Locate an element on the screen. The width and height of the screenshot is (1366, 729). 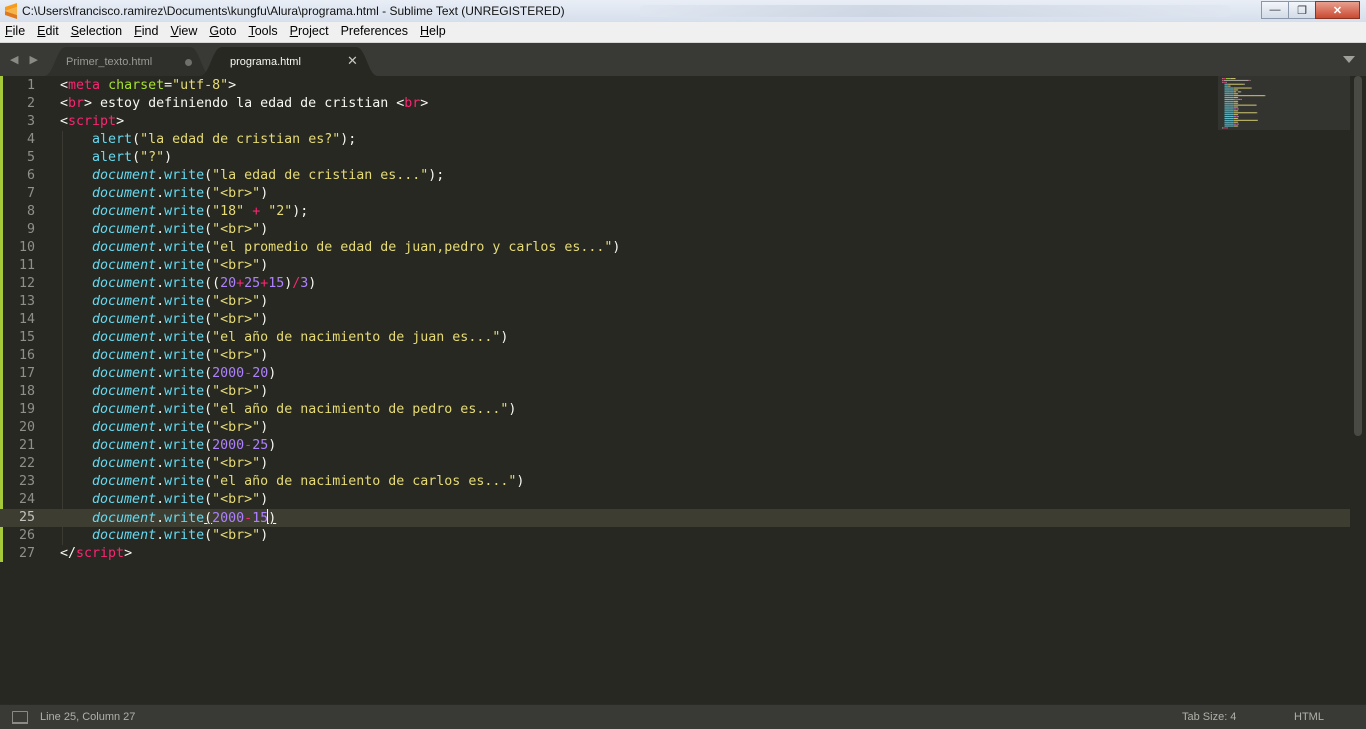
minimap-viewport is located at coordinates (1284, 103).